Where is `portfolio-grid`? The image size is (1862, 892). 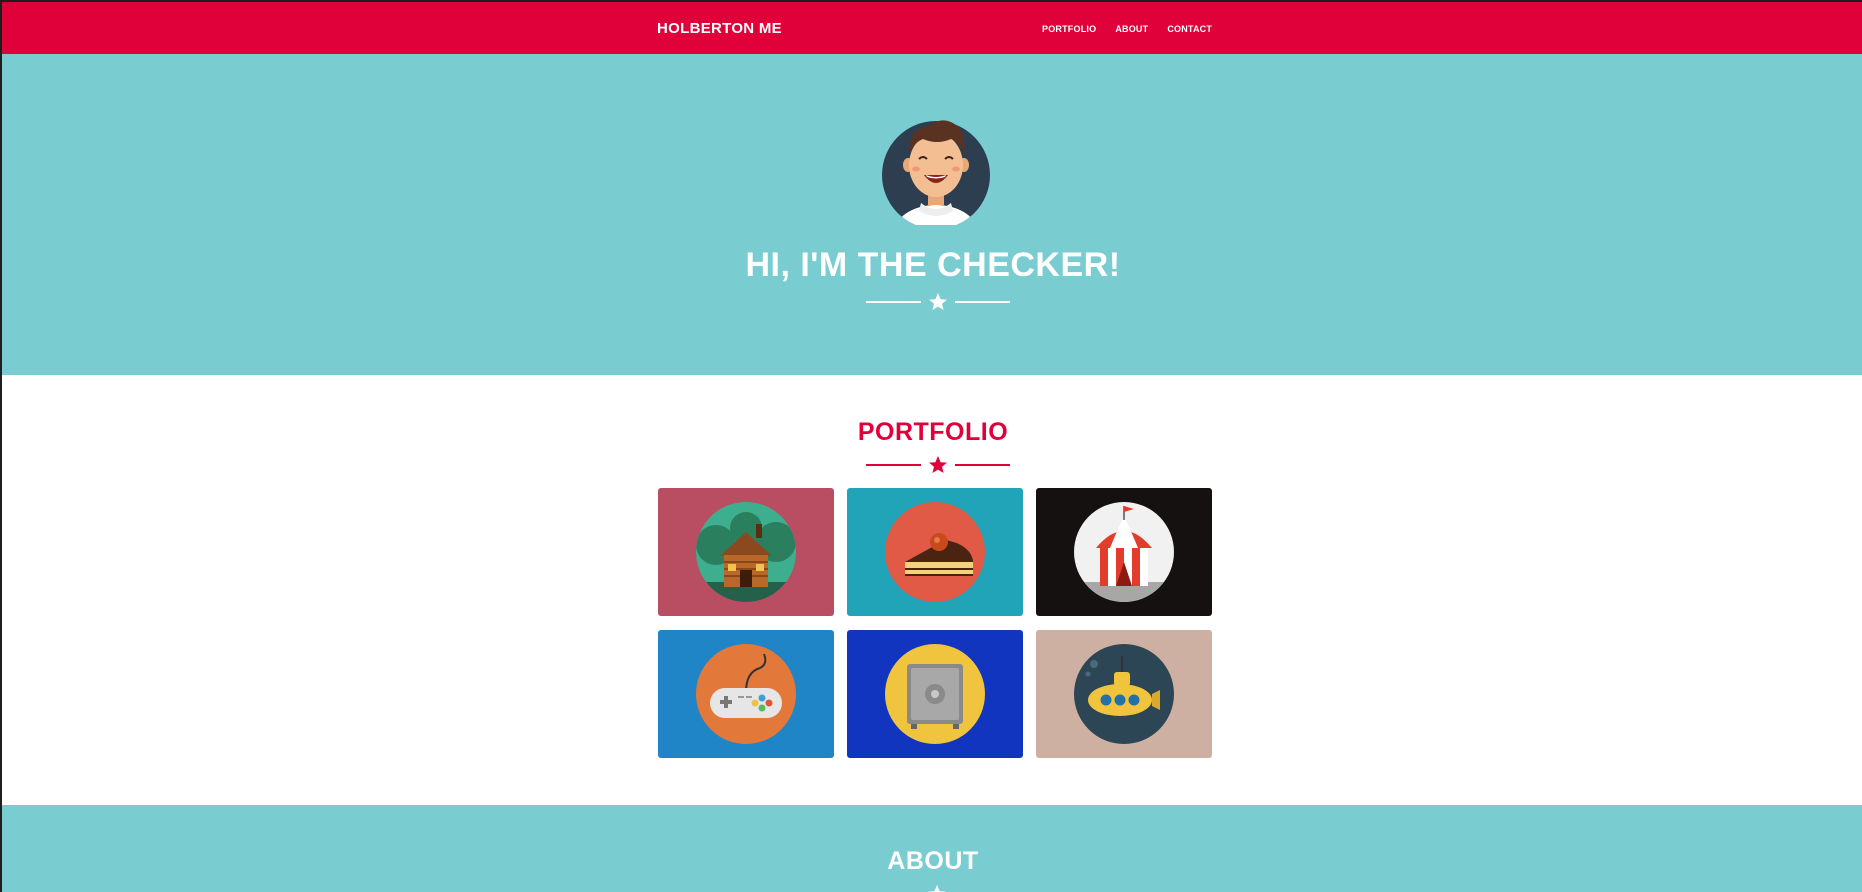
portfolio-grid is located at coordinates (936, 623).